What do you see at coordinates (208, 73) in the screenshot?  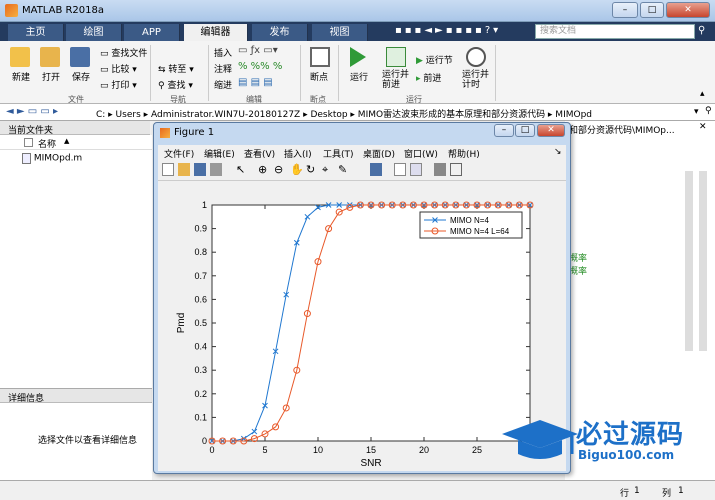 I see `separator` at bounding box center [208, 73].